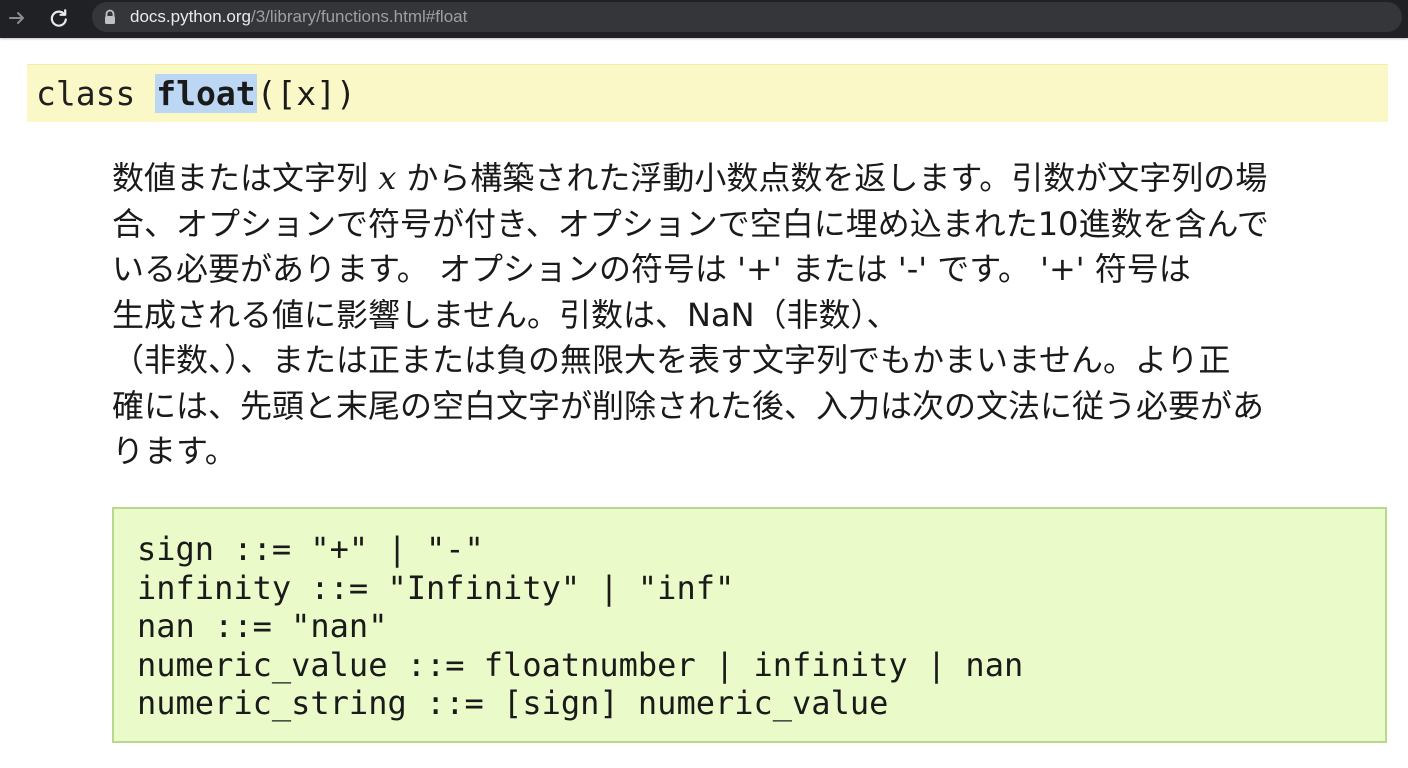 This screenshot has height=768, width=1408. What do you see at coordinates (690, 223) in the screenshot?
I see `description-line: 合、オプションで符号が付き、オプションで空白に埋め込まれた10進数を含んで` at bounding box center [690, 223].